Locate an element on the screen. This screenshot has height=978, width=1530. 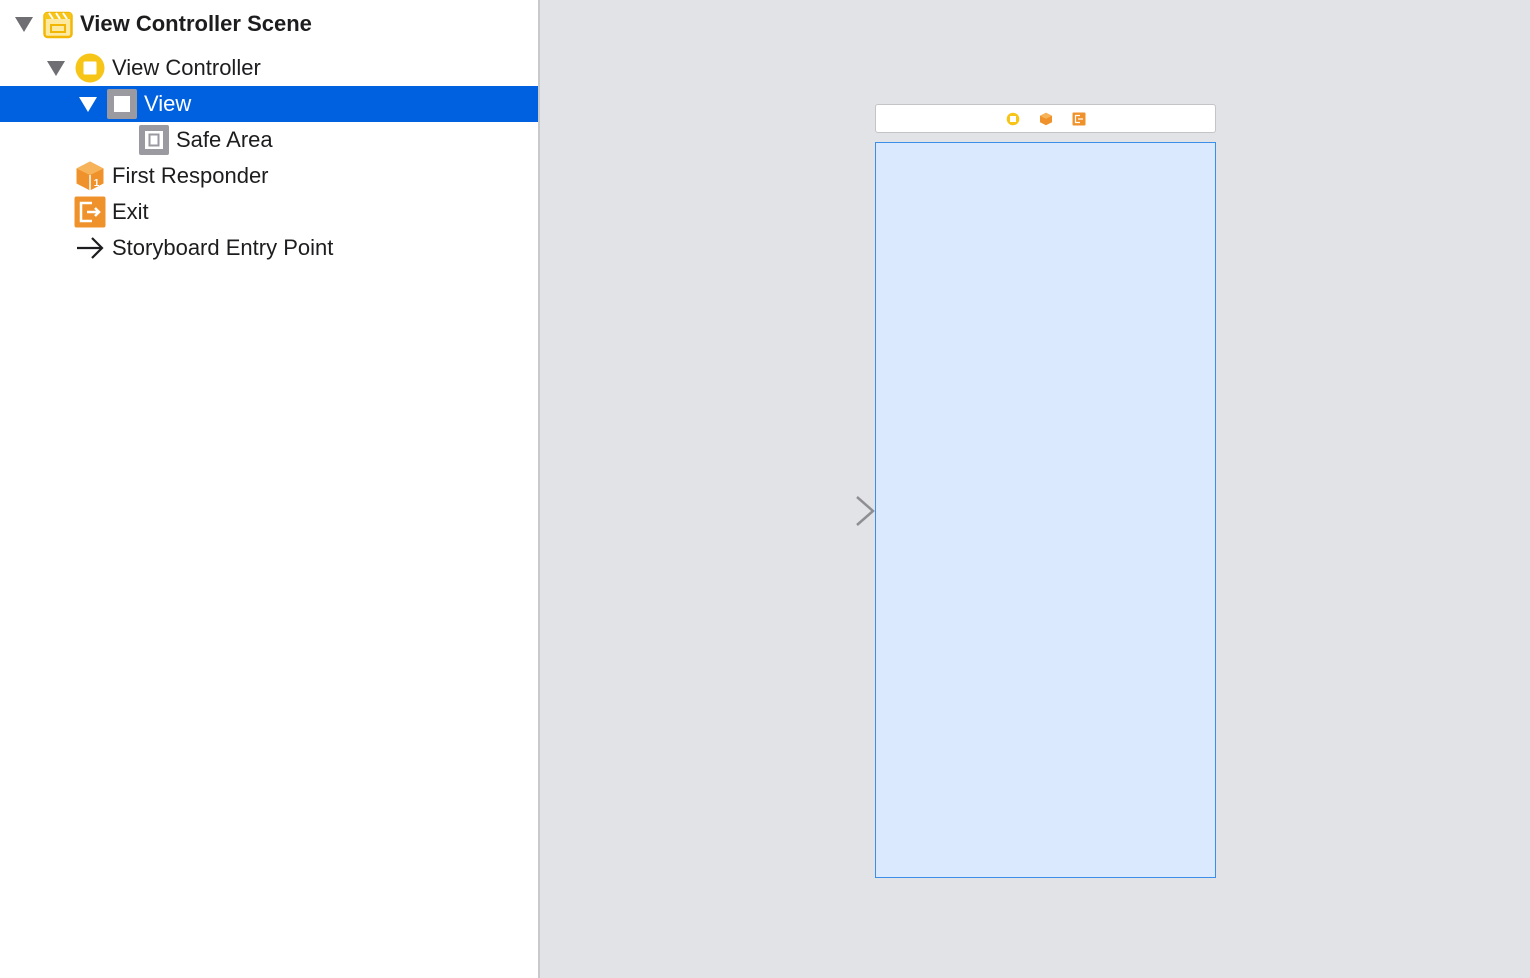
outline-item-exit: Exit is located at coordinates (269, 212).